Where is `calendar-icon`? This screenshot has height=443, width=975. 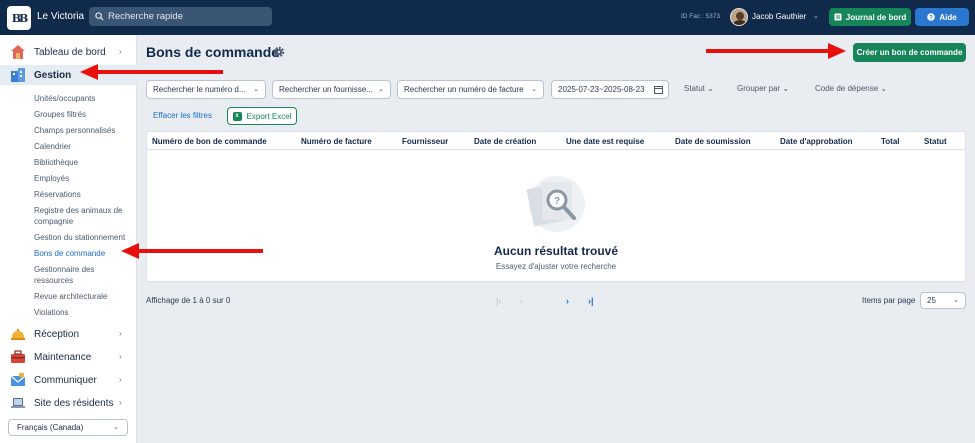
calendar-icon is located at coordinates (658, 90).